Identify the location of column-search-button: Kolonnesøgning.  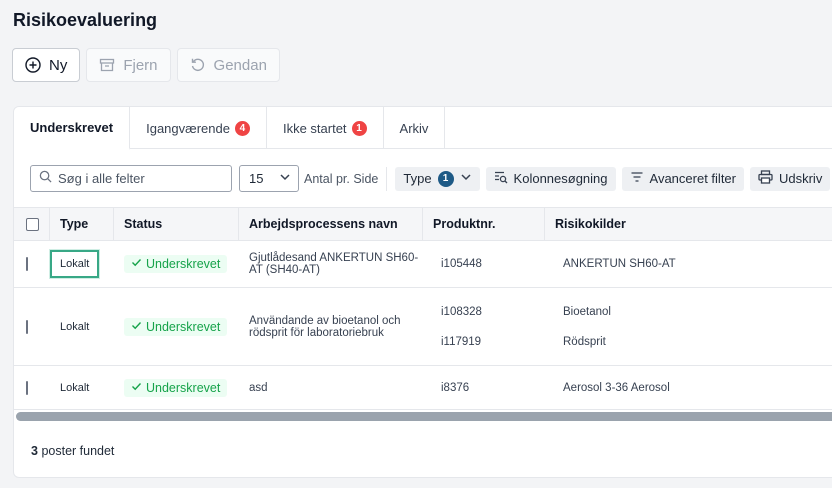
(550, 178).